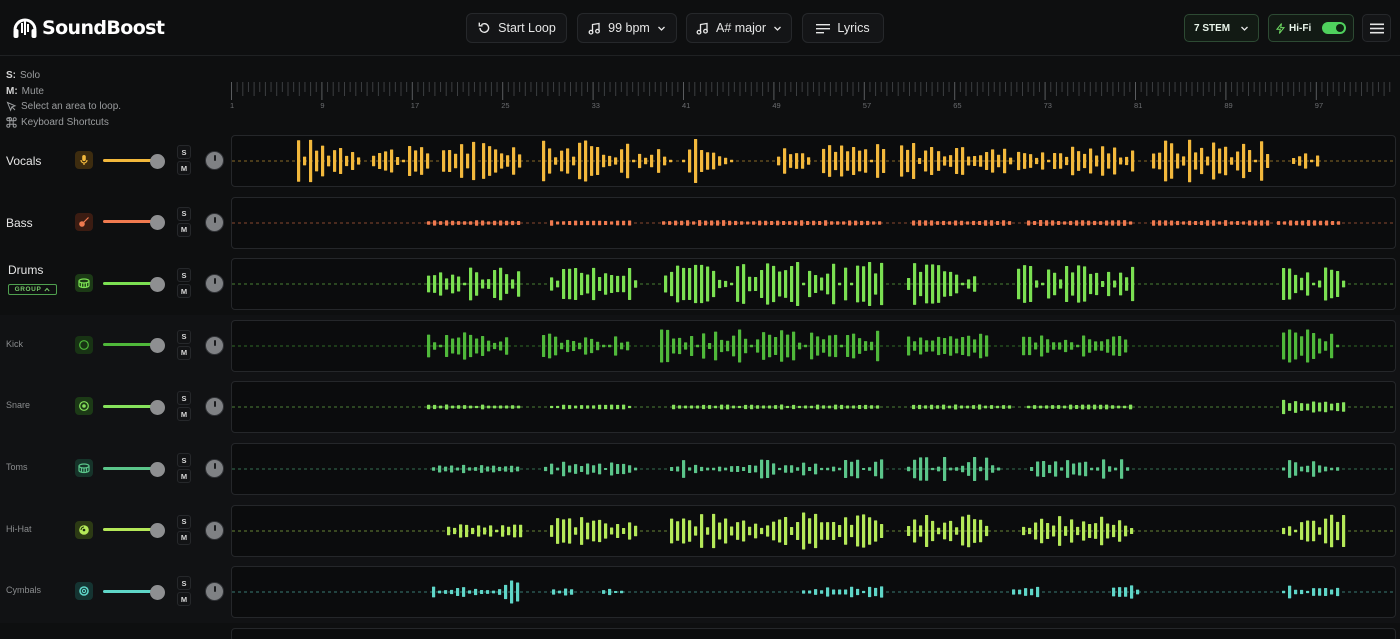 Image resolution: width=1400 pixels, height=639 pixels. What do you see at coordinates (1311, 28) in the screenshot?
I see `hifi-toggle-button: Hi-Fi` at bounding box center [1311, 28].